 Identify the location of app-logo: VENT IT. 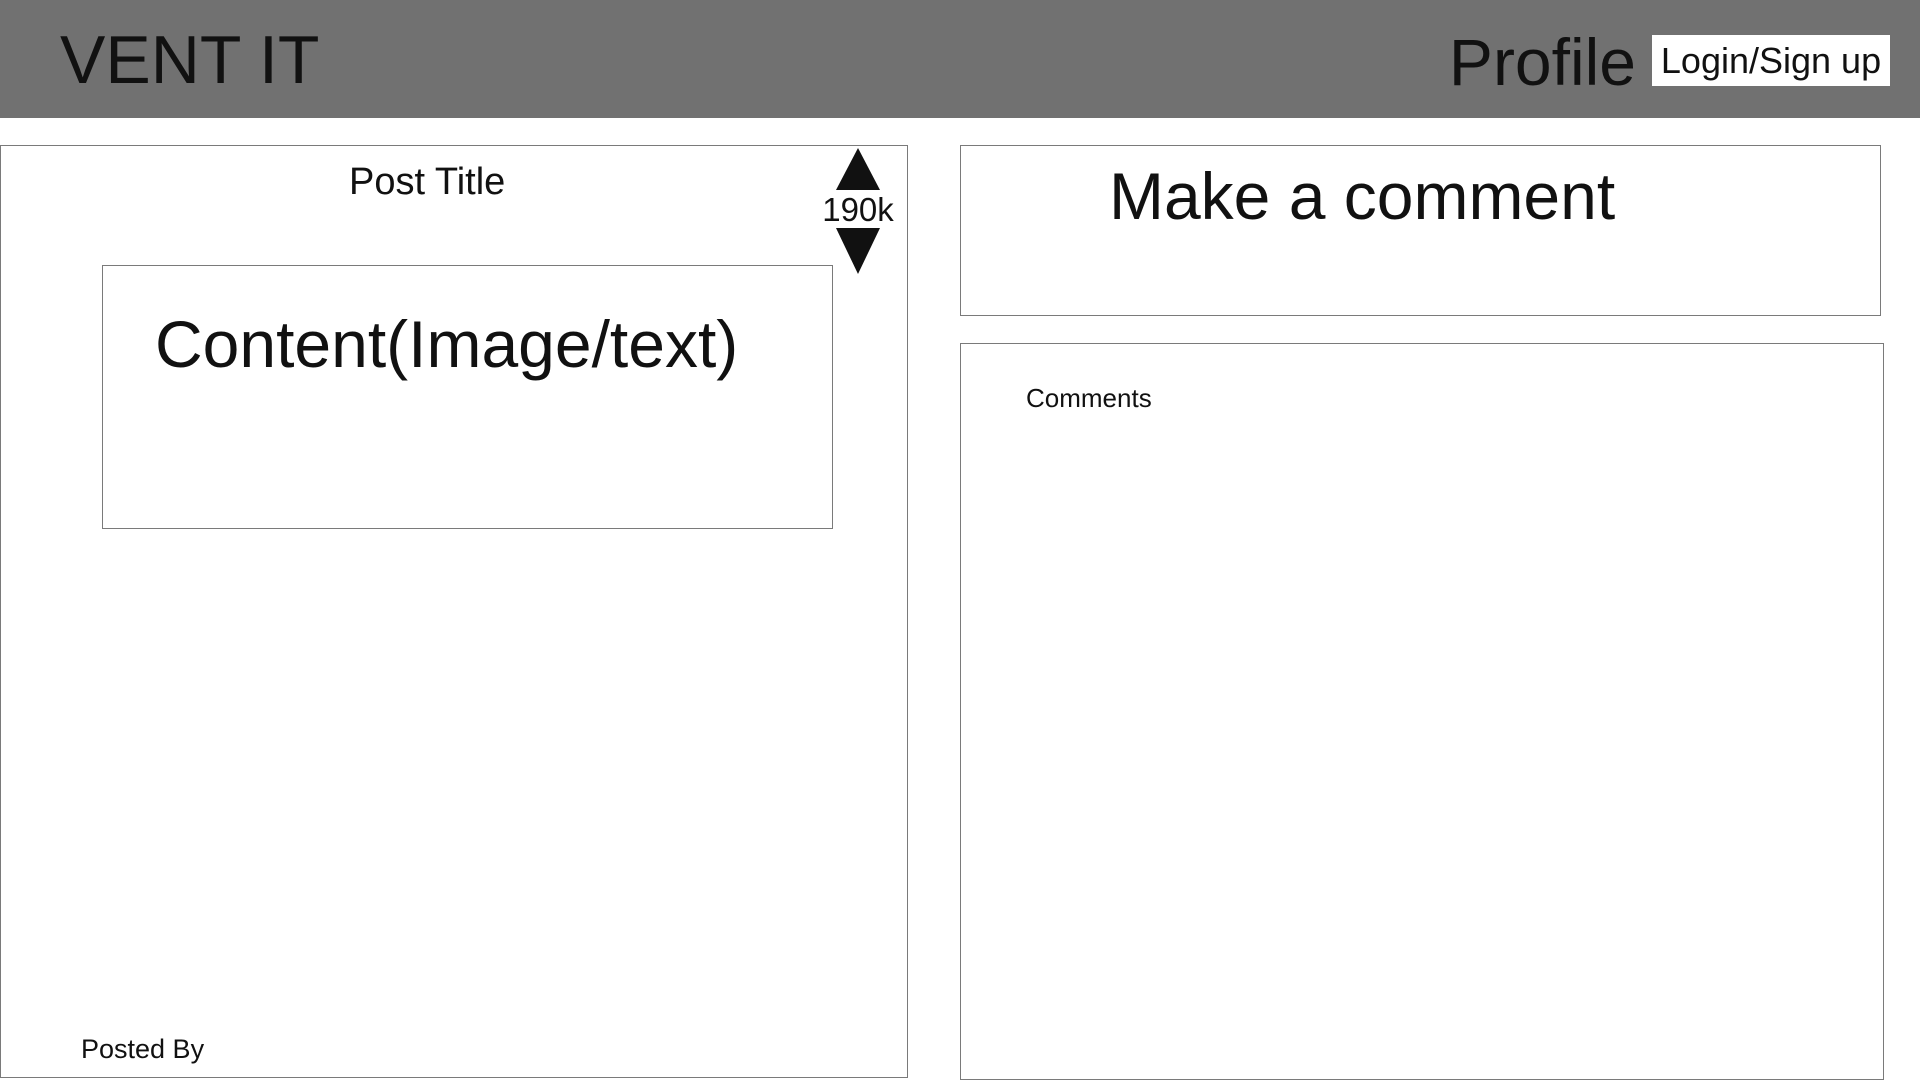
(189, 60).